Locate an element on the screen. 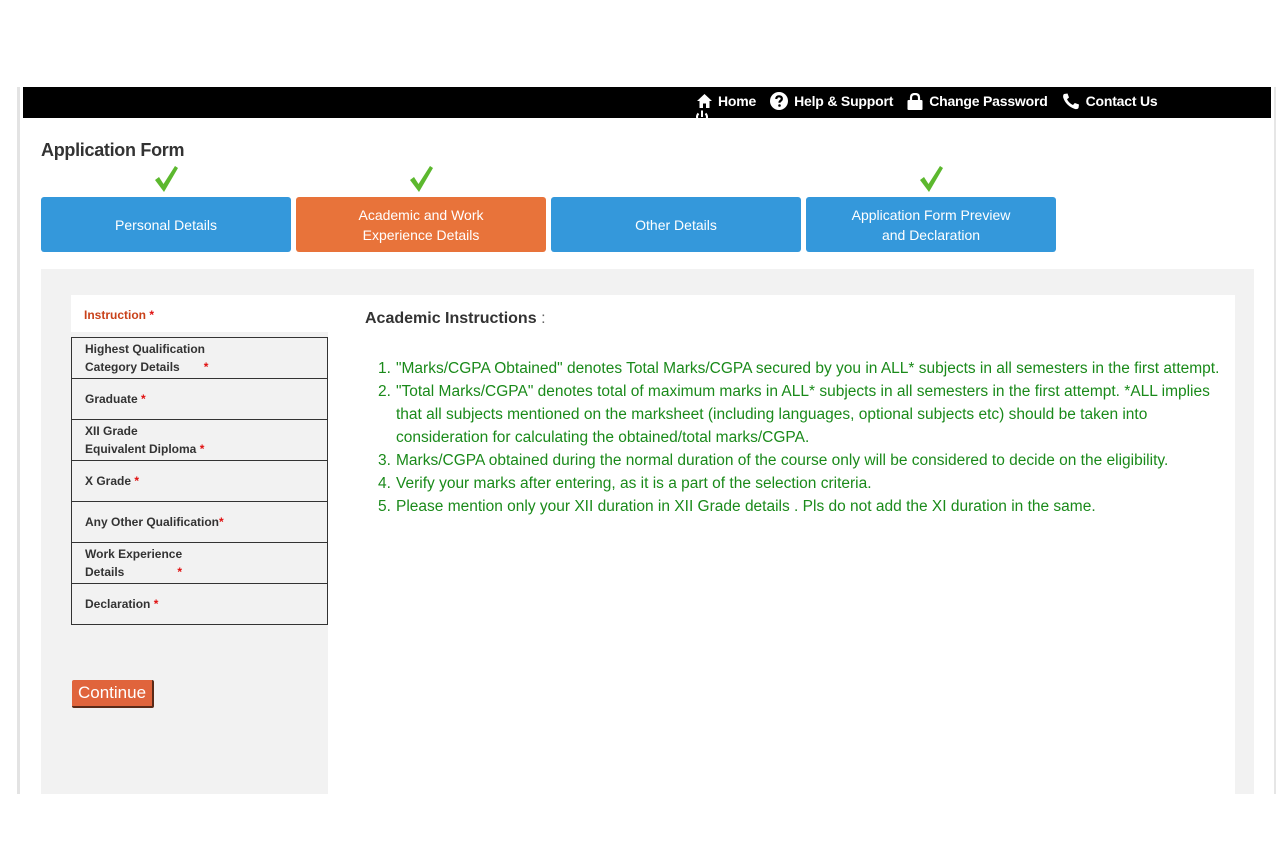 The width and height of the screenshot is (1282, 868). nav-home-label: Home is located at coordinates (737, 101).